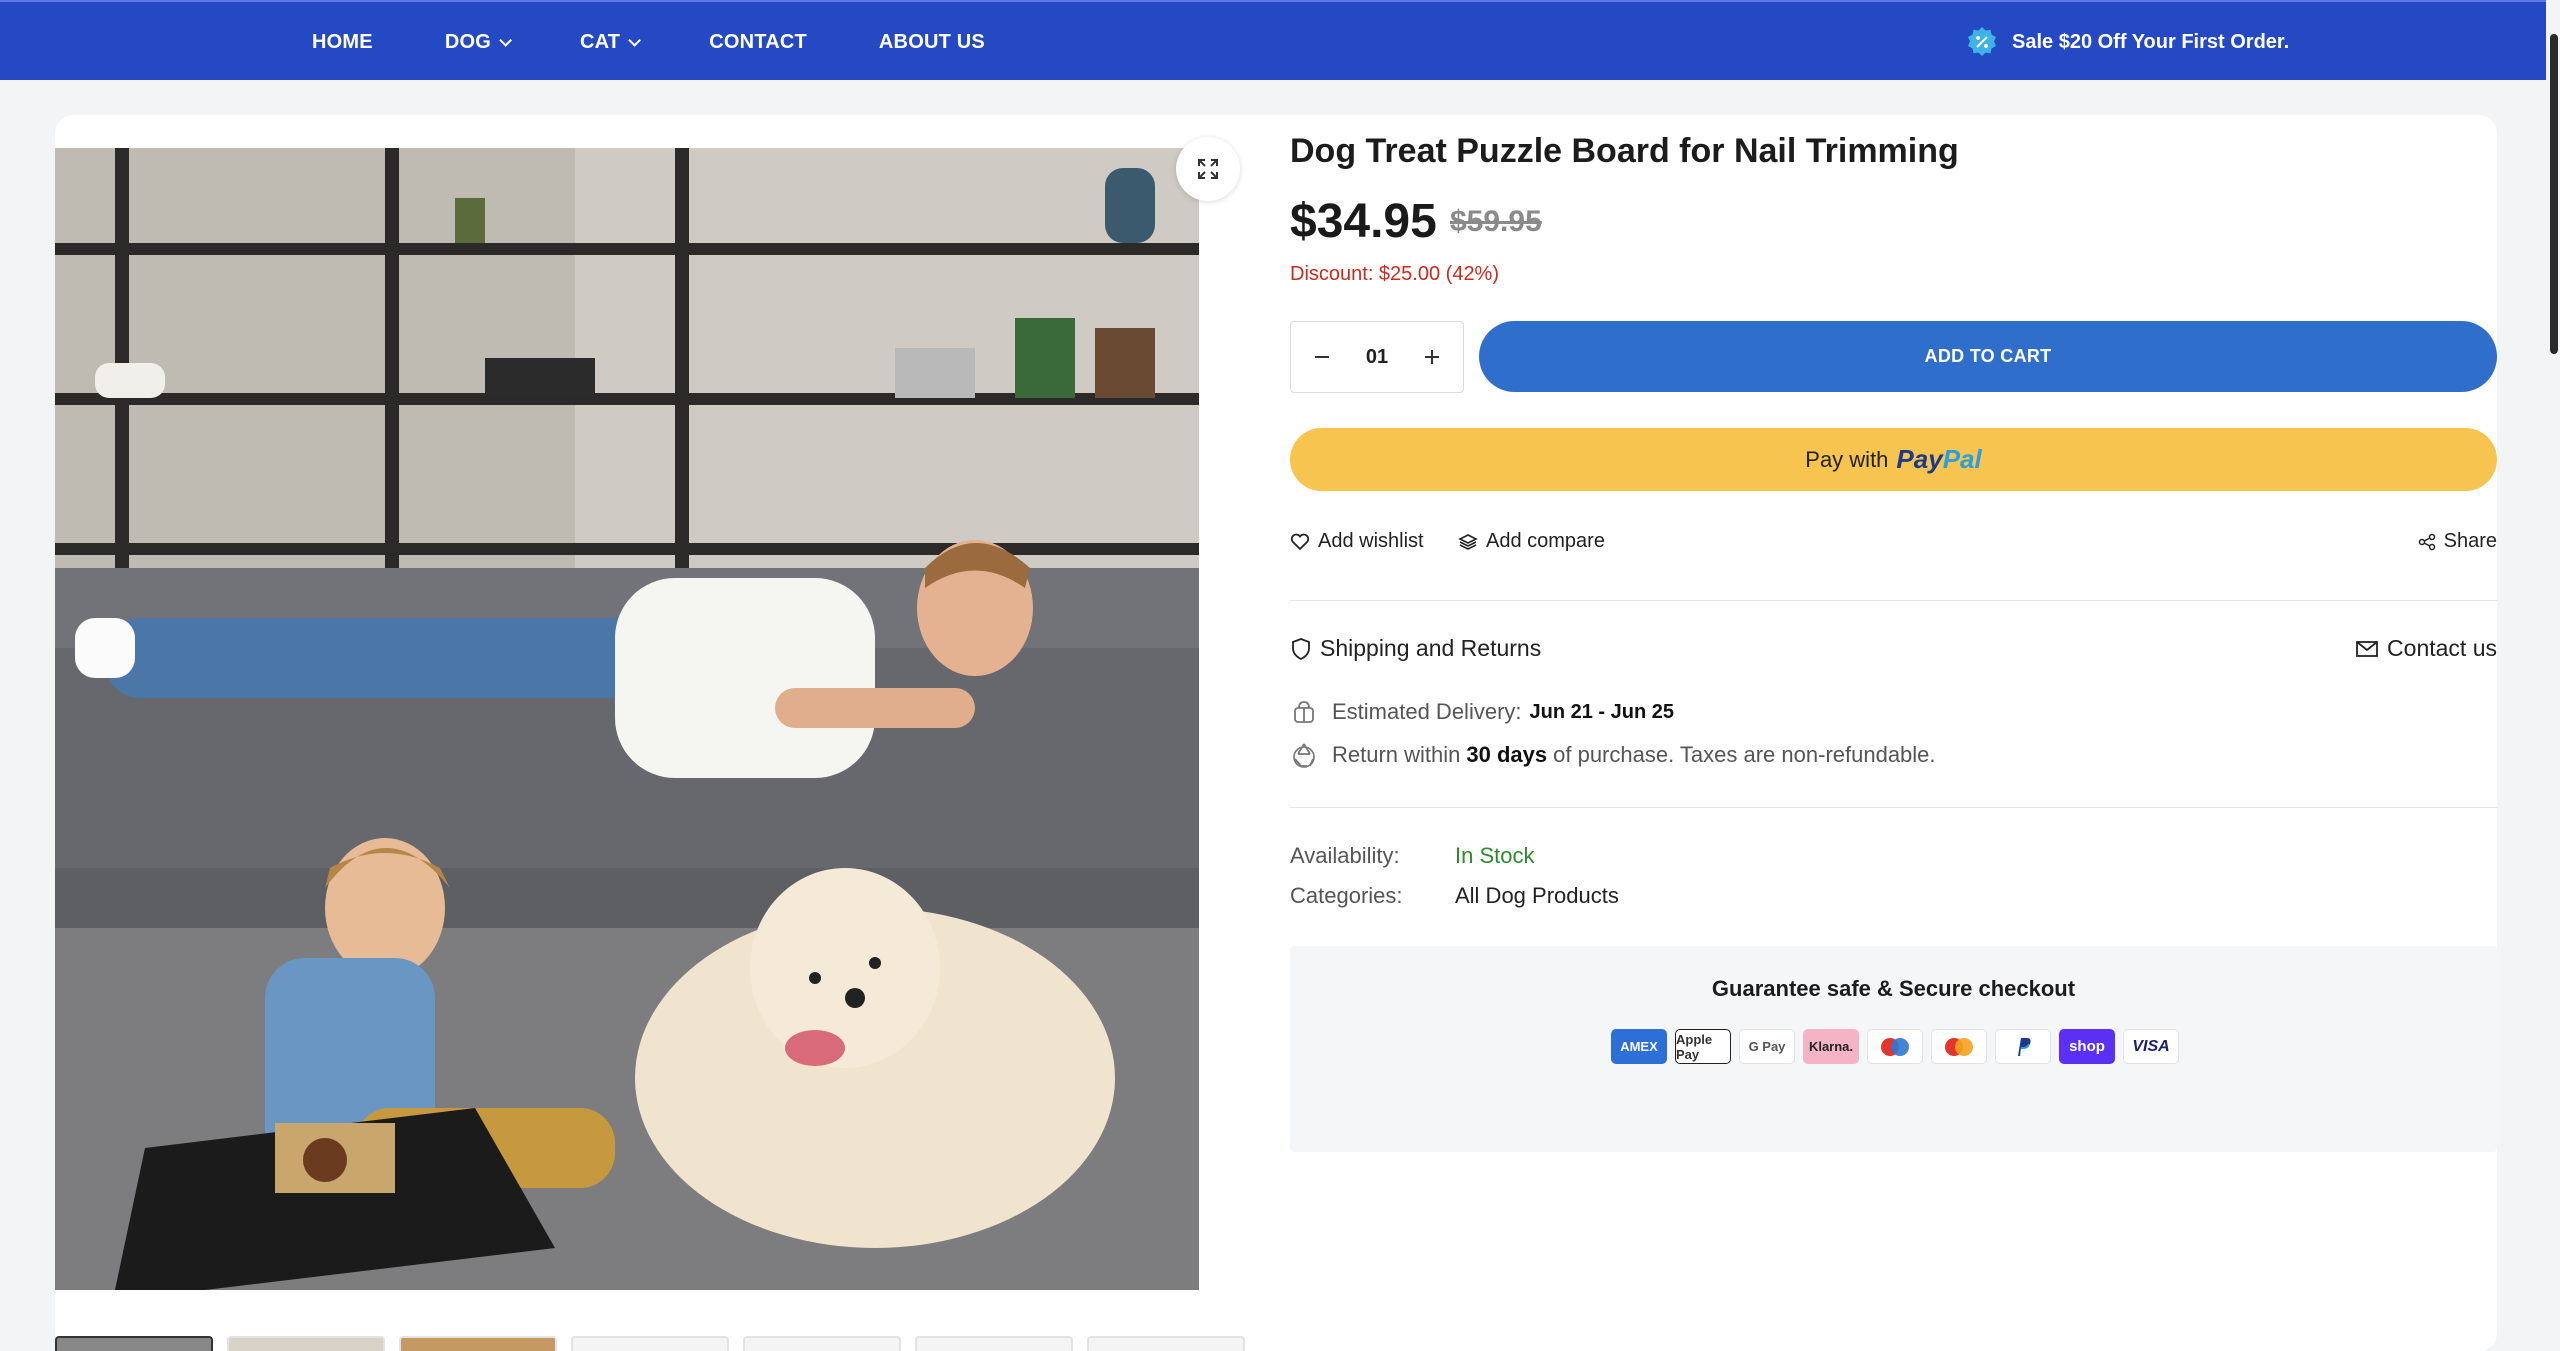 The height and width of the screenshot is (1351, 2560). I want to click on decrease-quantity-button, so click(1322, 357).